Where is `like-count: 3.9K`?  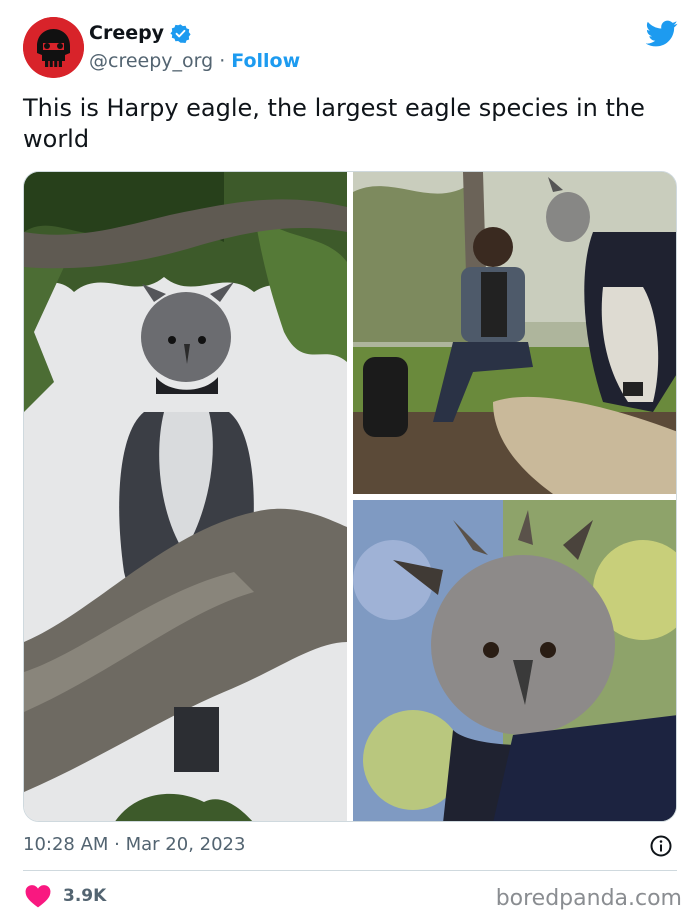
like-count: 3.9K is located at coordinates (85, 896).